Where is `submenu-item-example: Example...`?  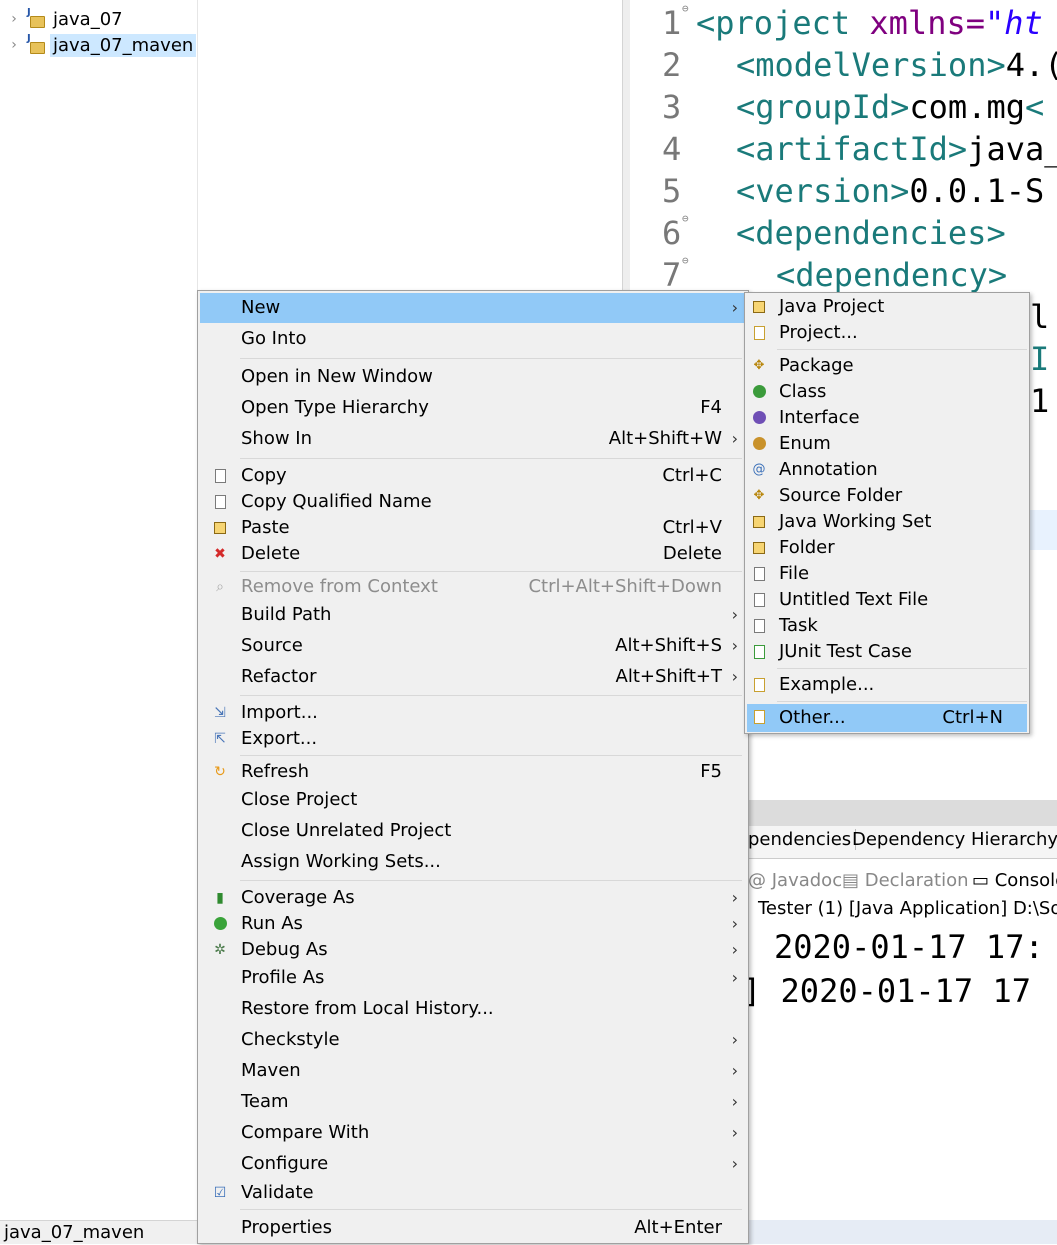
submenu-item-example: Example... is located at coordinates (887, 685).